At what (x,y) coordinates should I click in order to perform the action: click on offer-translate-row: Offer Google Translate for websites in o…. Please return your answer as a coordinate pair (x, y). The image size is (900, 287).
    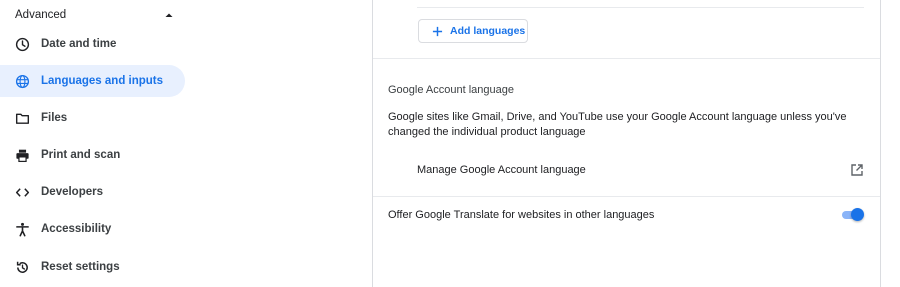
    Looking at the image, I should click on (626, 215).